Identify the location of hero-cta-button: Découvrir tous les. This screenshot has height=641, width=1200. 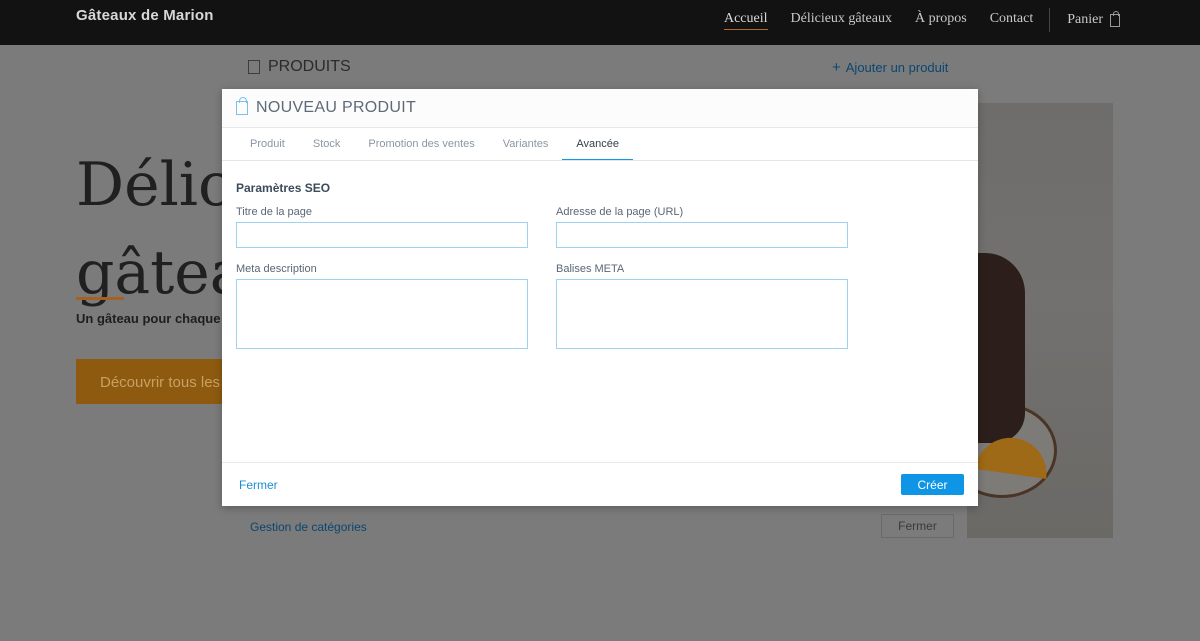
(149, 381).